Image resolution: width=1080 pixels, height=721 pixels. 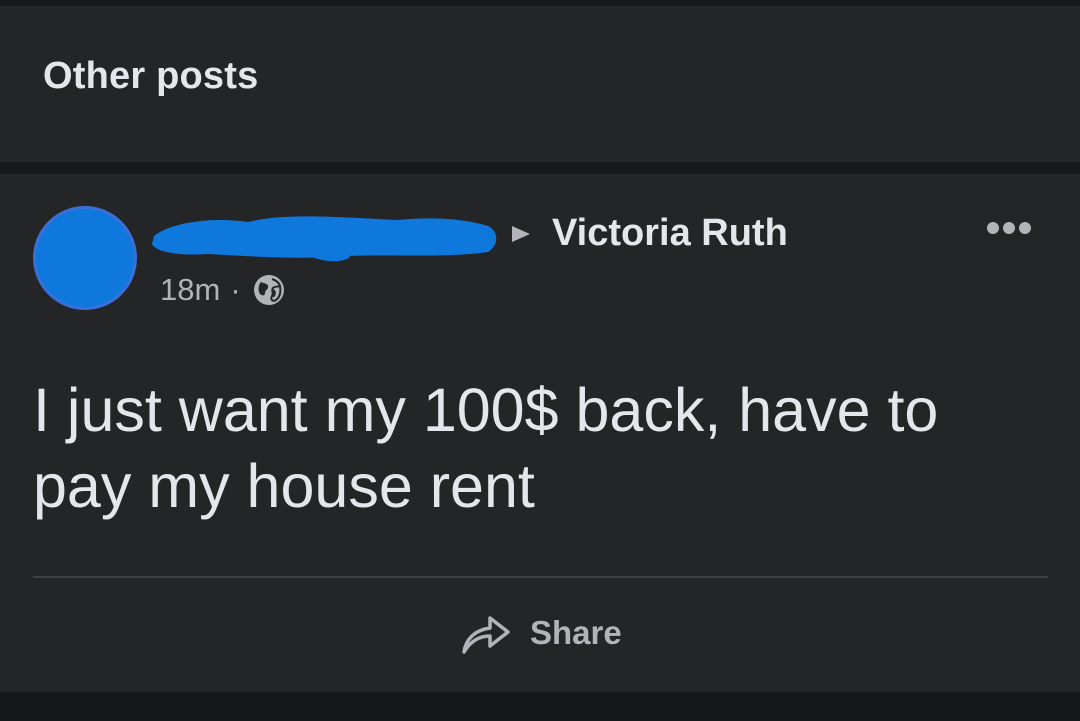 I want to click on section-gap, so click(x=540, y=168).